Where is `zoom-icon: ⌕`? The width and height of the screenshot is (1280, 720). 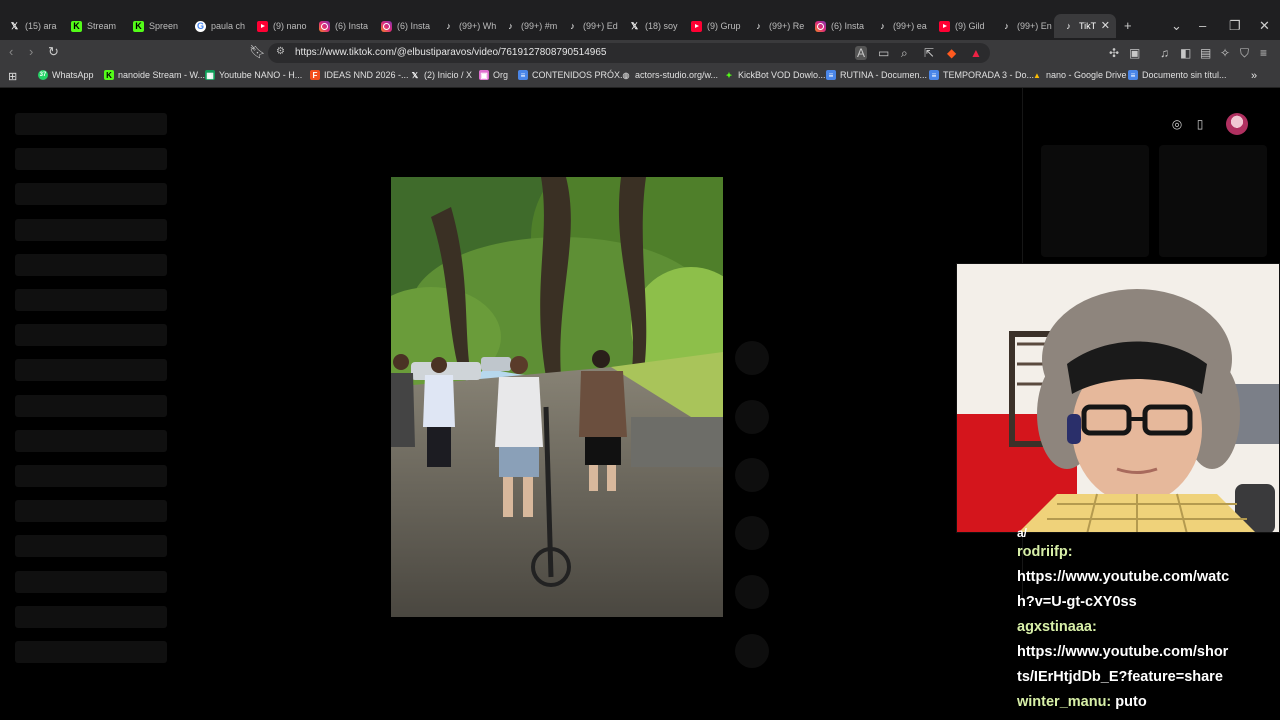 zoom-icon: ⌕ is located at coordinates (904, 53).